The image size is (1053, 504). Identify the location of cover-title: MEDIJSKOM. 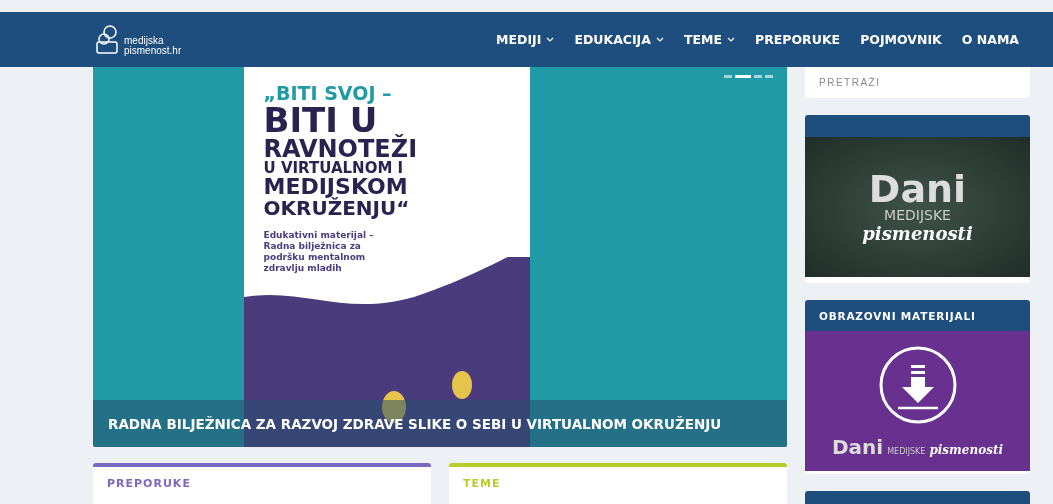
(335, 187).